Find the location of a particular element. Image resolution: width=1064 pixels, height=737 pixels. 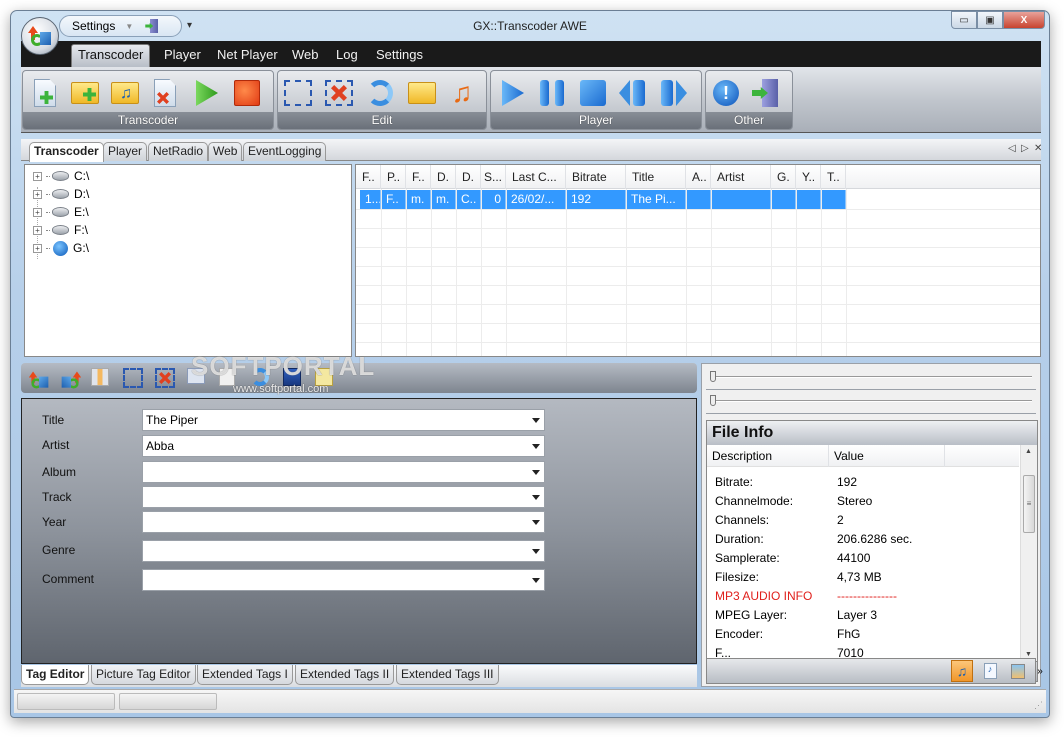

remove-file-button is located at coordinates (165, 93).